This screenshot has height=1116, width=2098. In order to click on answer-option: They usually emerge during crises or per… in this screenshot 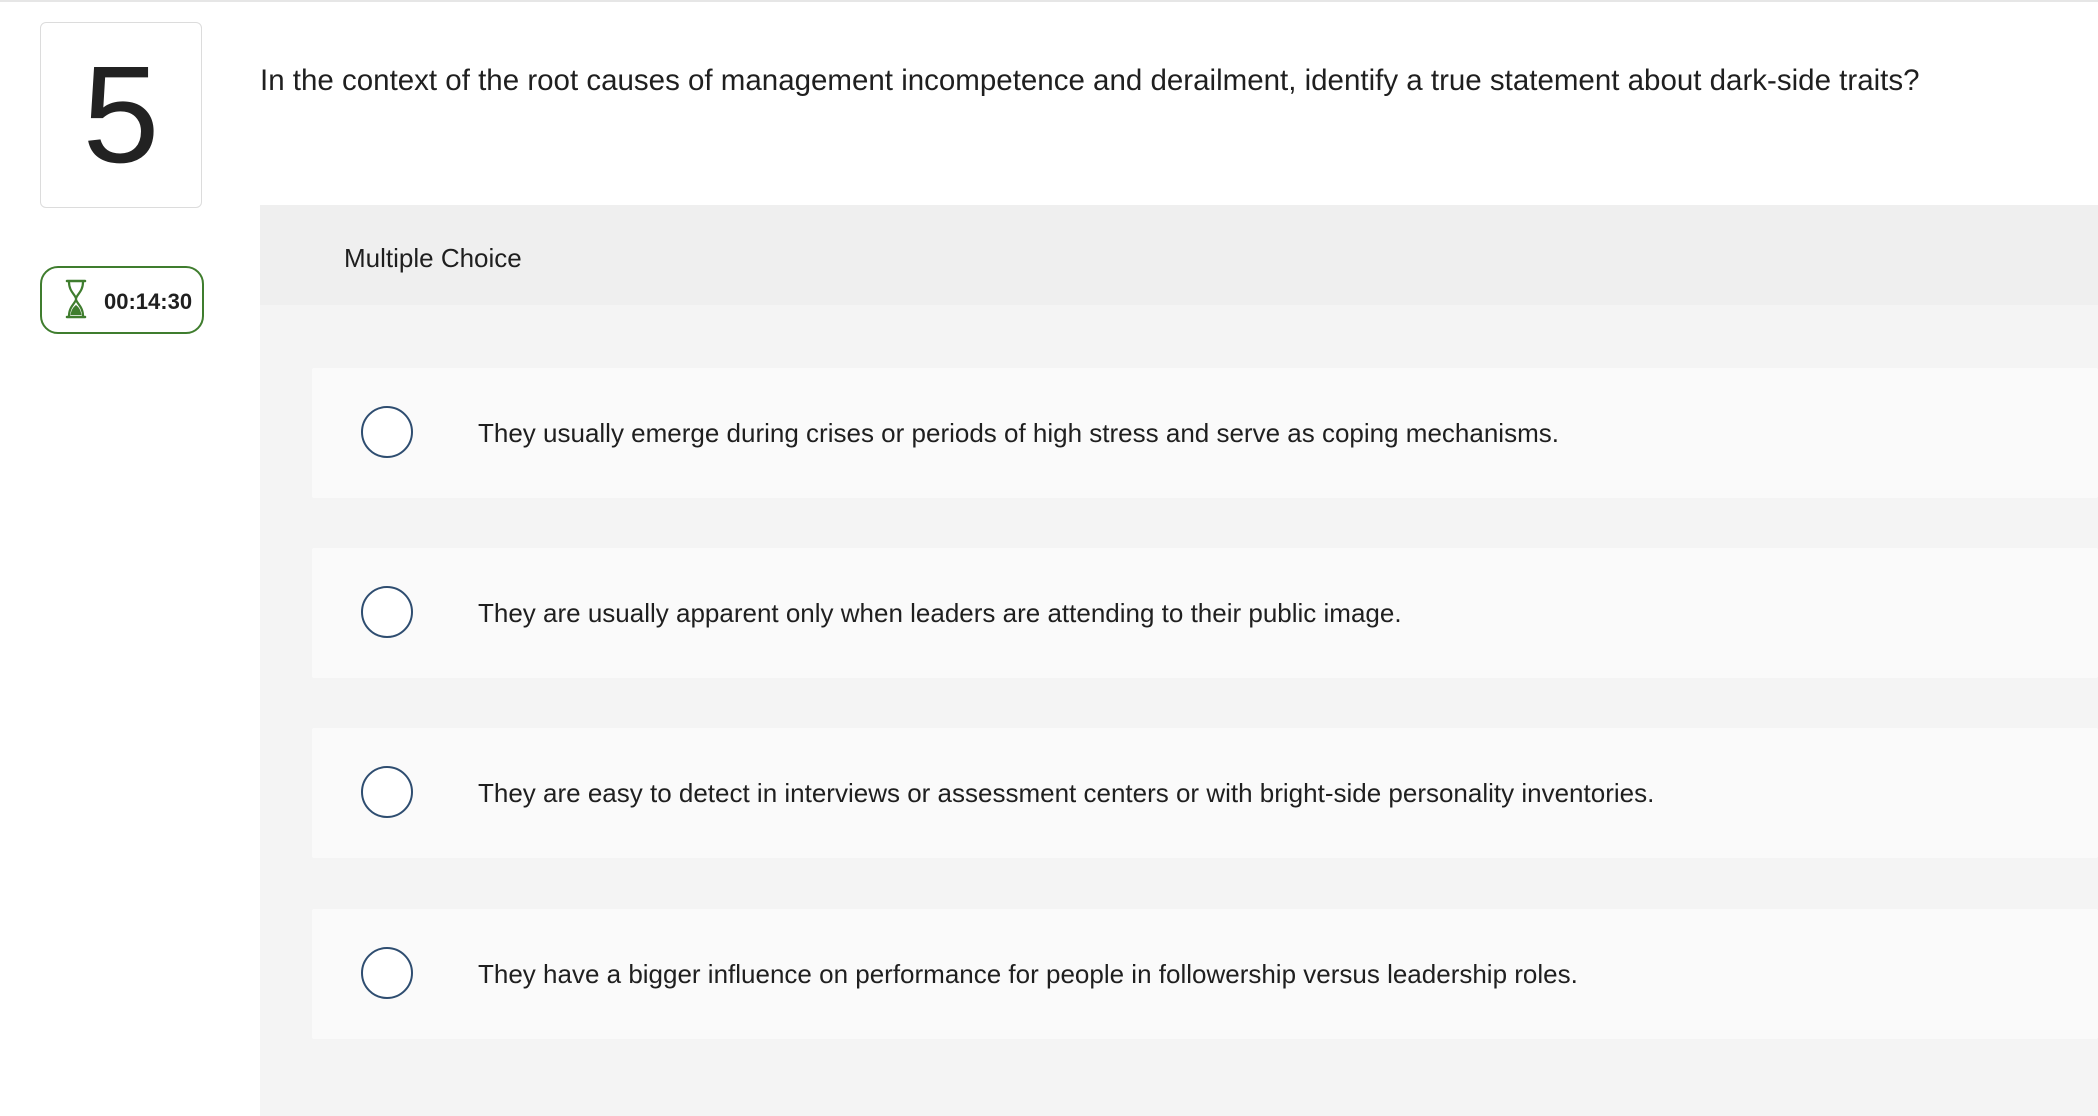, I will do `click(1205, 433)`.